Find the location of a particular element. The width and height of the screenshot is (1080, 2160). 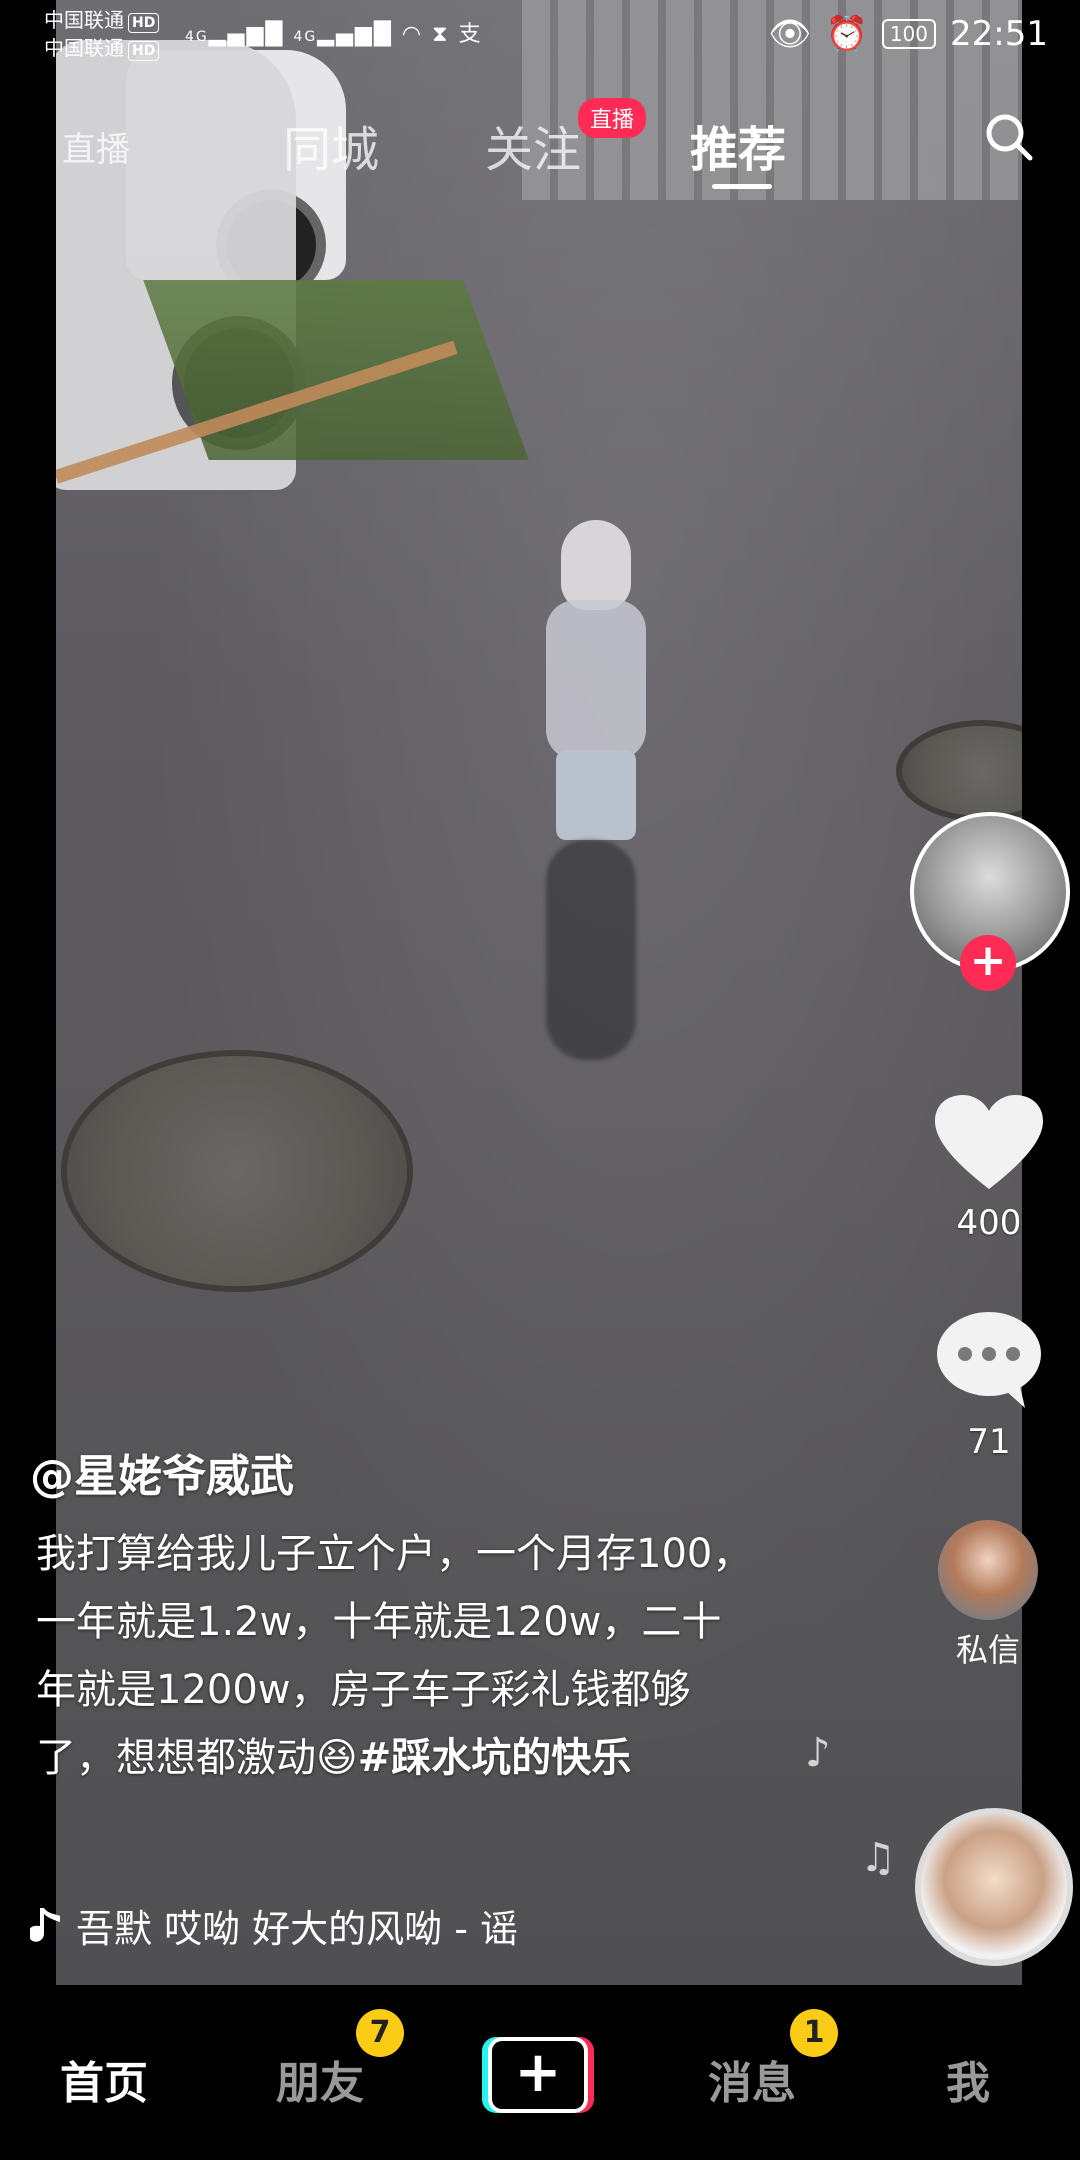

carrier-2: 中国联通 is located at coordinates (84, 48).